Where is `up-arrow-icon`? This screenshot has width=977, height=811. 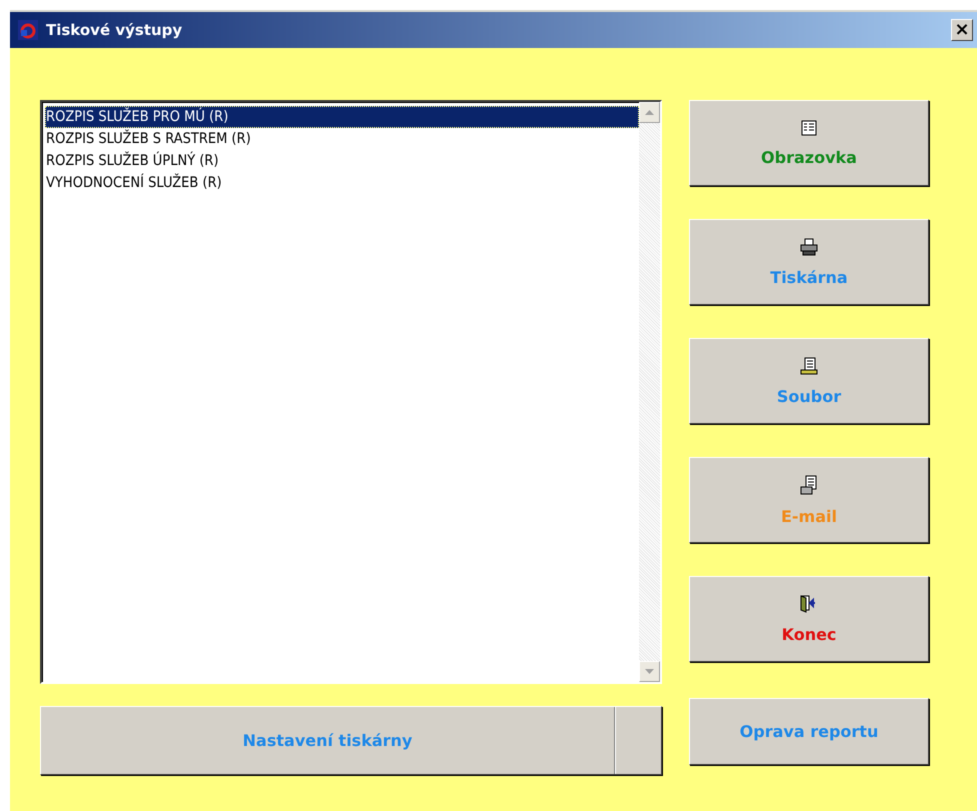
up-arrow-icon is located at coordinates (649, 112).